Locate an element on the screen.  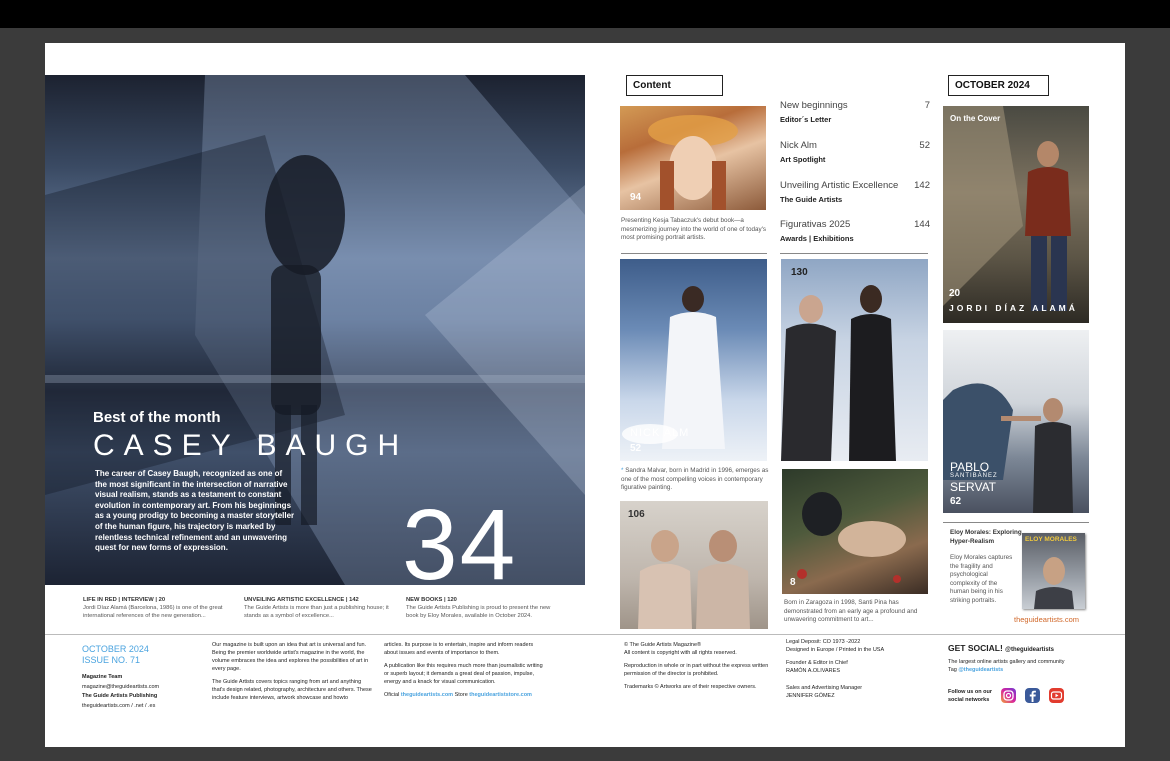
social-tag-label: Tag is located at coordinates (952, 670).